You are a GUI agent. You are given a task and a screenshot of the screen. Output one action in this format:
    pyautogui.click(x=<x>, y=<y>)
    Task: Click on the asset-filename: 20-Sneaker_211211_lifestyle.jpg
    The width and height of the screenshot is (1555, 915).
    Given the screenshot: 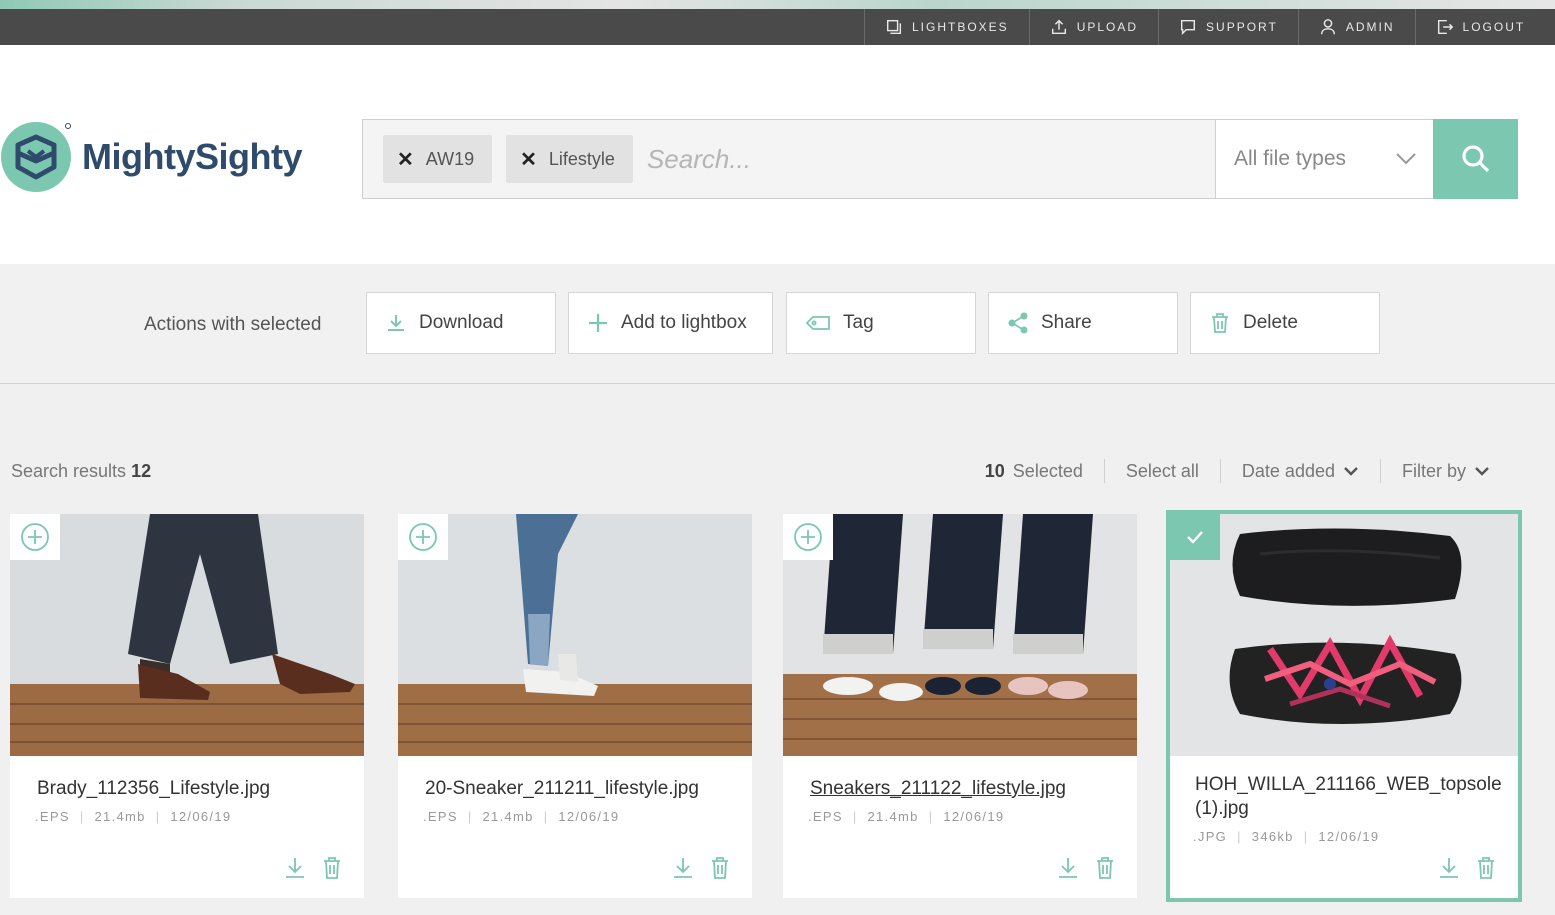 What is the action you would take?
    pyautogui.click(x=575, y=789)
    